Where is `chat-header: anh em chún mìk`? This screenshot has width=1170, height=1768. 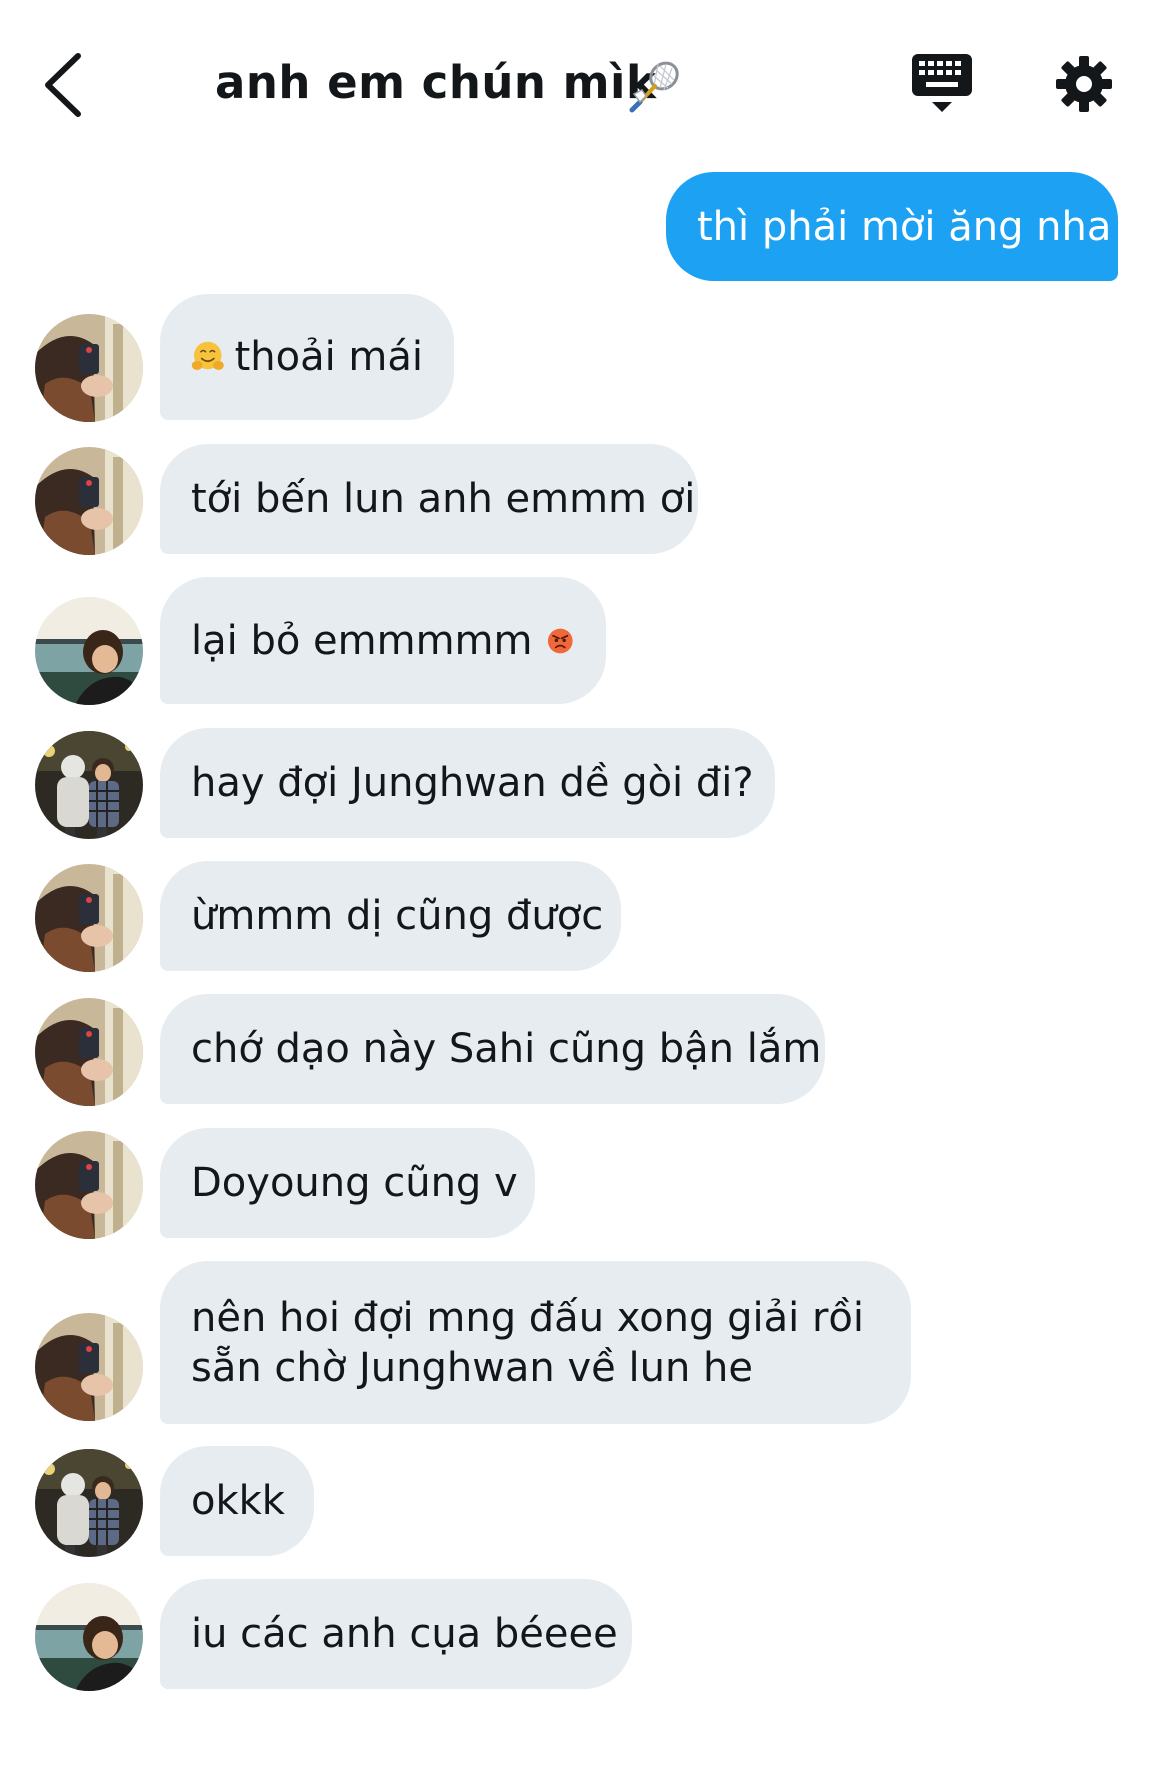 chat-header: anh em chún mìk is located at coordinates (585, 80).